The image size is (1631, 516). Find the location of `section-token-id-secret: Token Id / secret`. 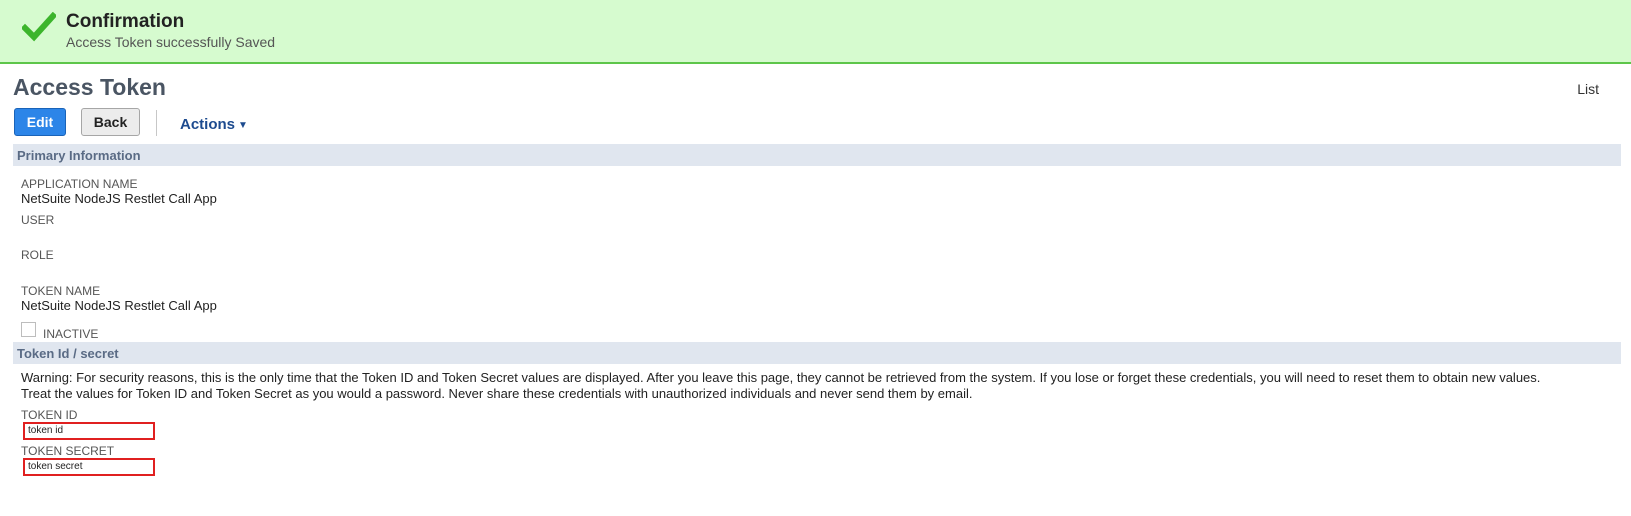

section-token-id-secret: Token Id / secret is located at coordinates (817, 353).